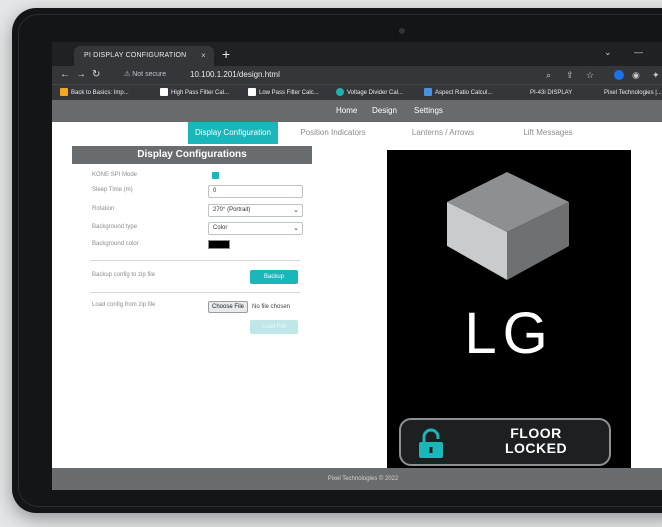 The height and width of the screenshot is (527, 662). What do you see at coordinates (536, 448) in the screenshot?
I see `floor-locked-line-2: LOCKED` at bounding box center [536, 448].